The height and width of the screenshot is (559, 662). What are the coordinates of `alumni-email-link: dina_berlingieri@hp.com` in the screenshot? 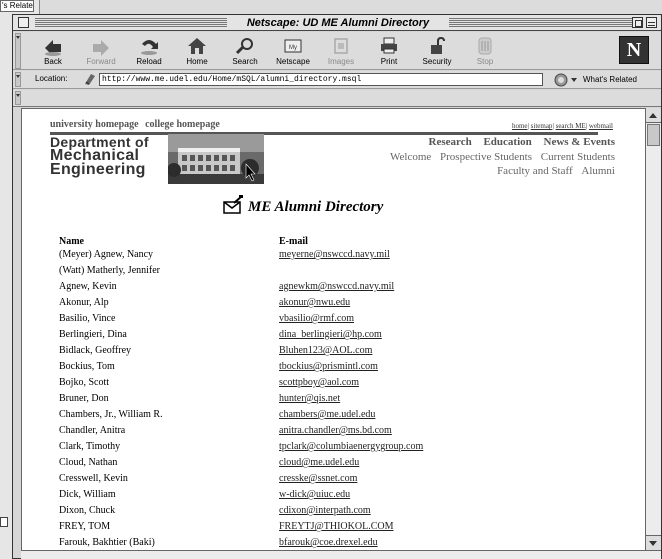 It's located at (330, 334).